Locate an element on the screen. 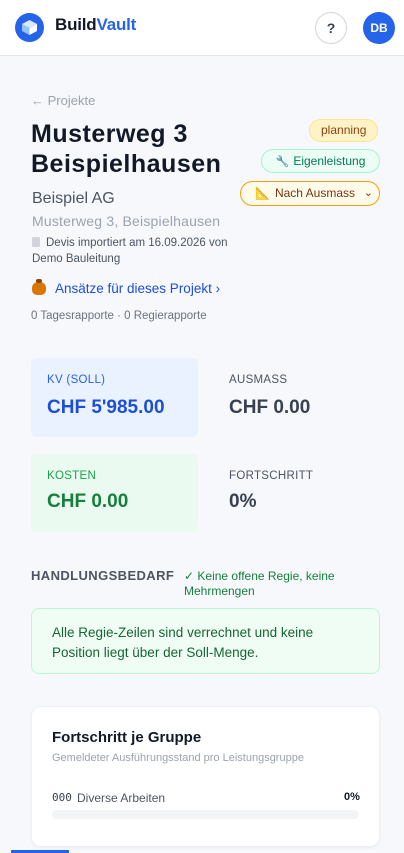 The image size is (404, 853). help-button: ? is located at coordinates (331, 28).